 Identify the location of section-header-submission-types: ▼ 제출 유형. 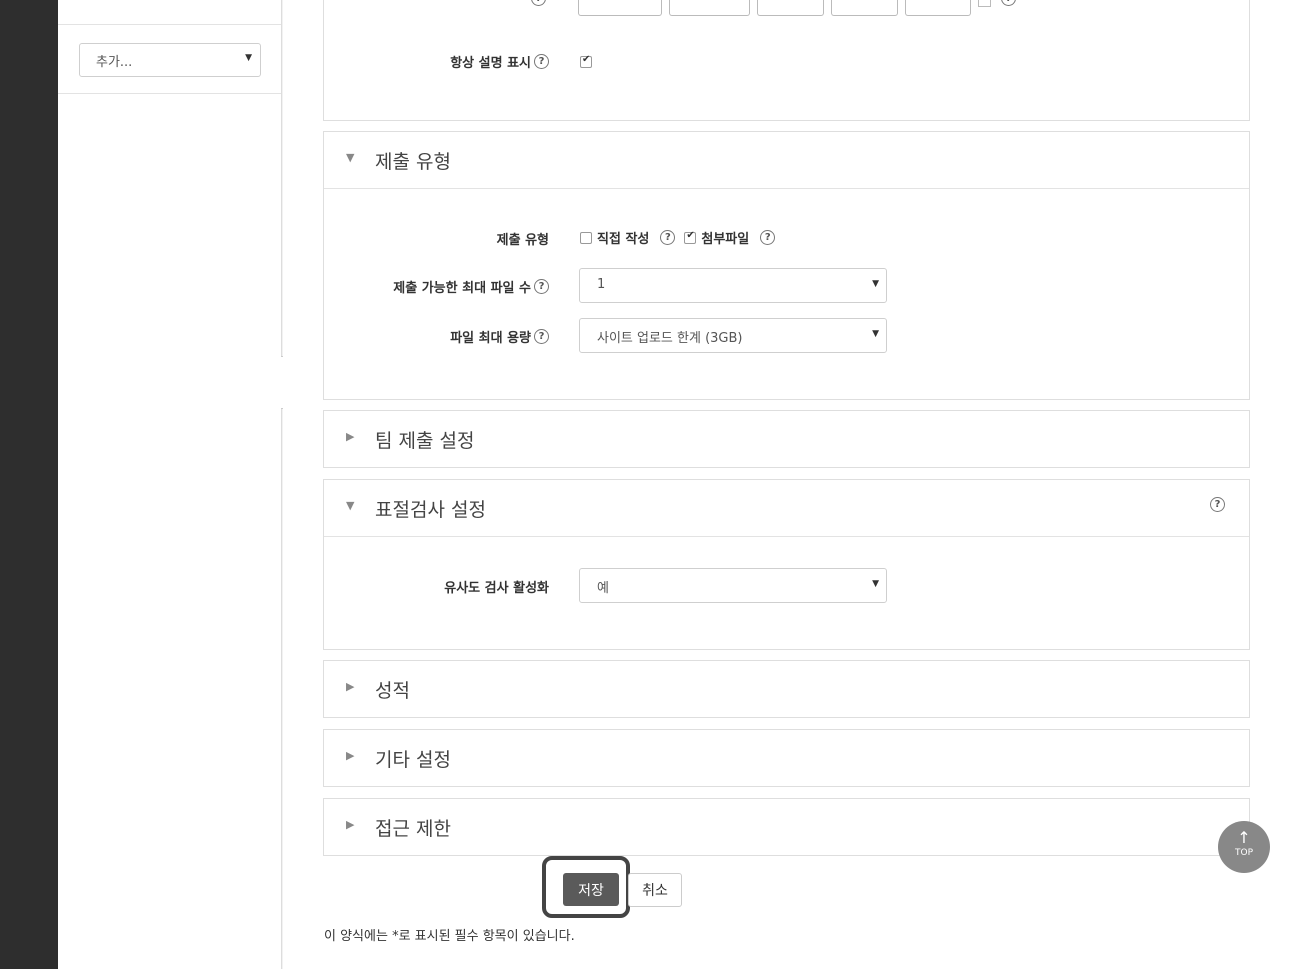
(786, 160).